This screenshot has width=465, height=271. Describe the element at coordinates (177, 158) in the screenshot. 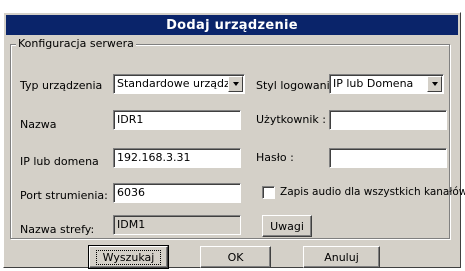

I see `ip-input: 192.168.3.31` at that location.